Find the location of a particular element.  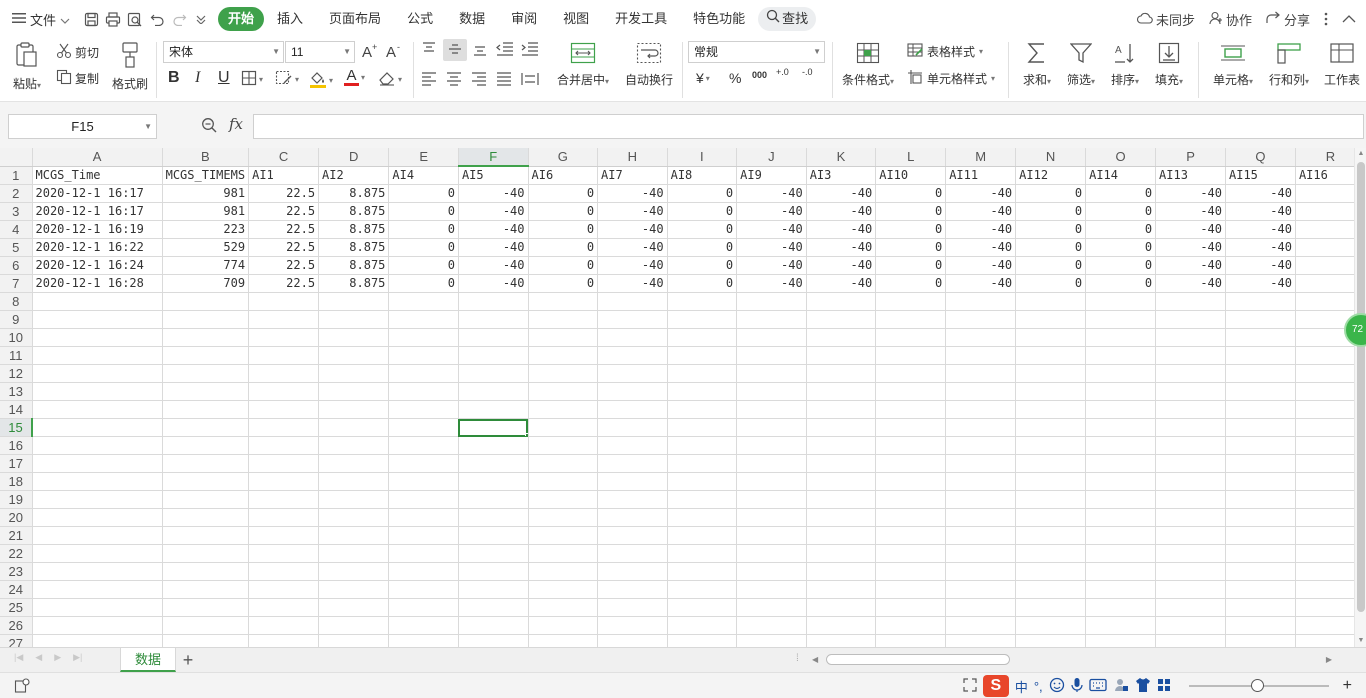

cell-o14 is located at coordinates (1121, 409).